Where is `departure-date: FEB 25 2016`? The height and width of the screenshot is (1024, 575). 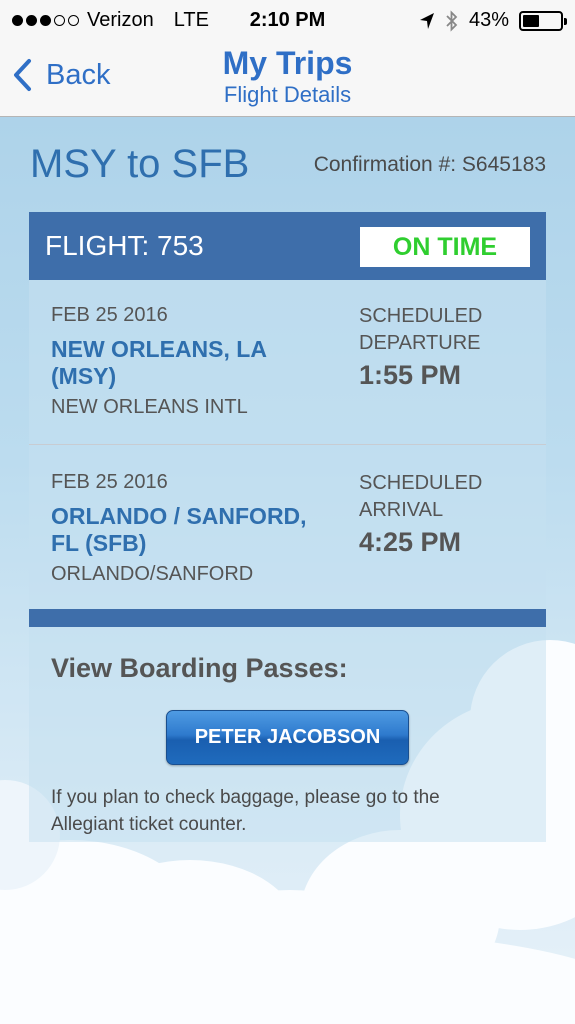
departure-date: FEB 25 2016 is located at coordinates (109, 315).